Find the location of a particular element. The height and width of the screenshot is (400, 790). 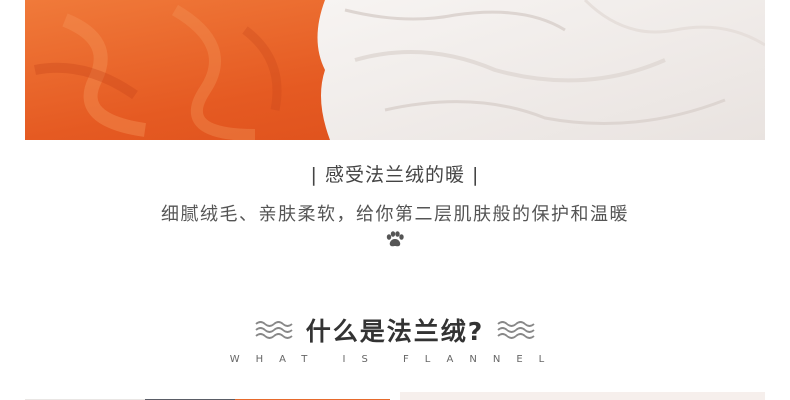

fabric-photo-right is located at coordinates (582, 396).